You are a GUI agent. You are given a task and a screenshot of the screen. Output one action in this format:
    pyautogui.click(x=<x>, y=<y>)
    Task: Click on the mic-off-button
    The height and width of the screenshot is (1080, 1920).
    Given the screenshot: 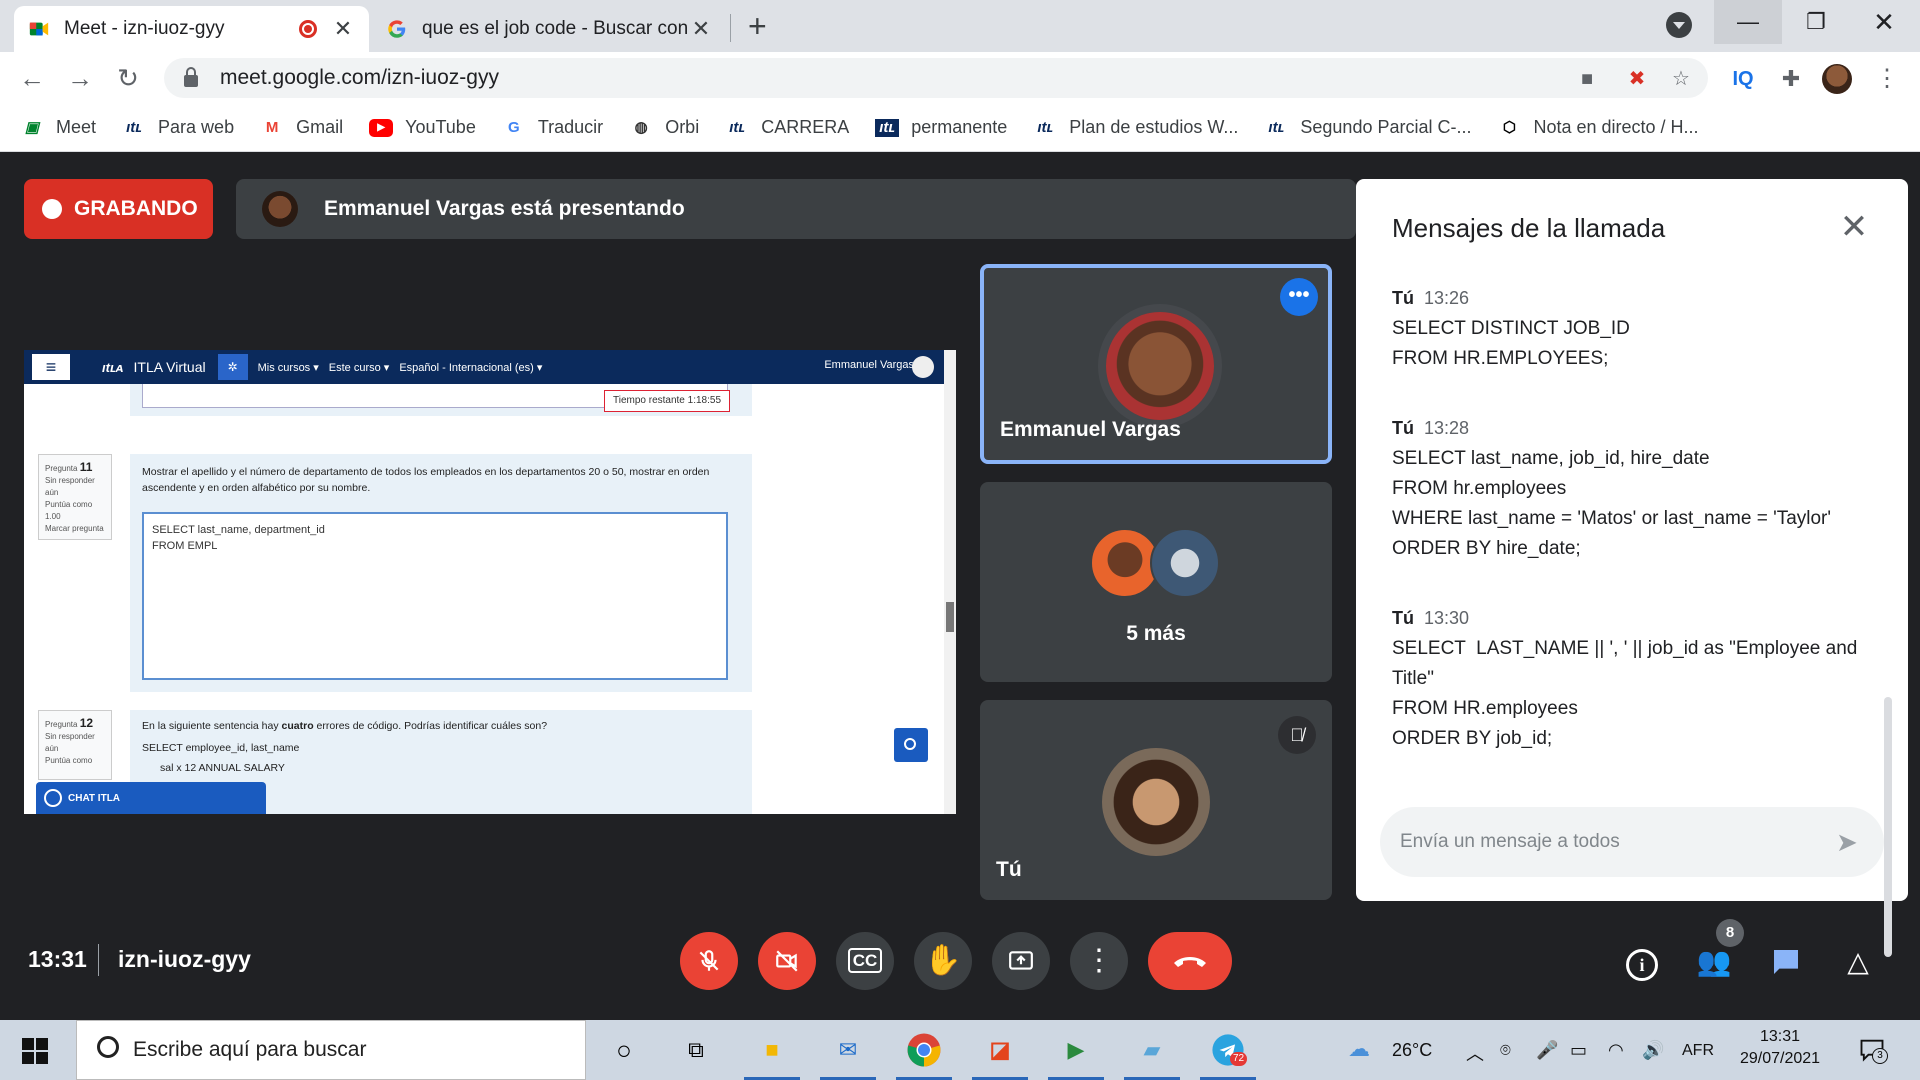 What is the action you would take?
    pyautogui.click(x=709, y=961)
    